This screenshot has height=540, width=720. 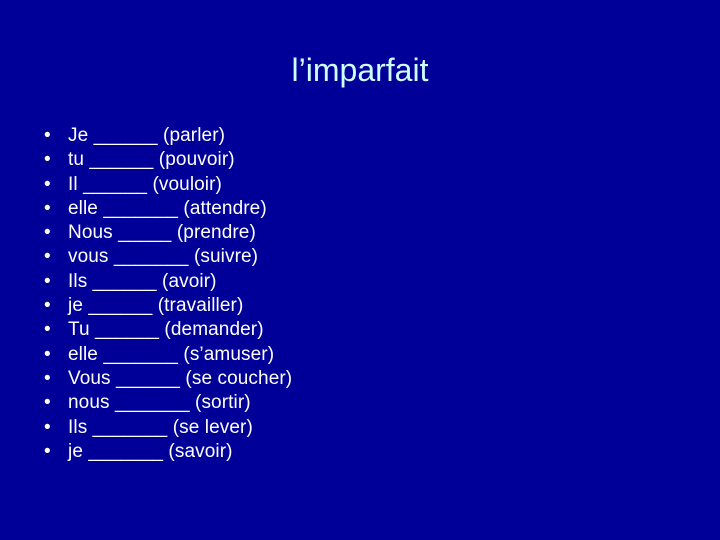 What do you see at coordinates (348, 233) in the screenshot?
I see `list-item: • Nous _____ (prendre)` at bounding box center [348, 233].